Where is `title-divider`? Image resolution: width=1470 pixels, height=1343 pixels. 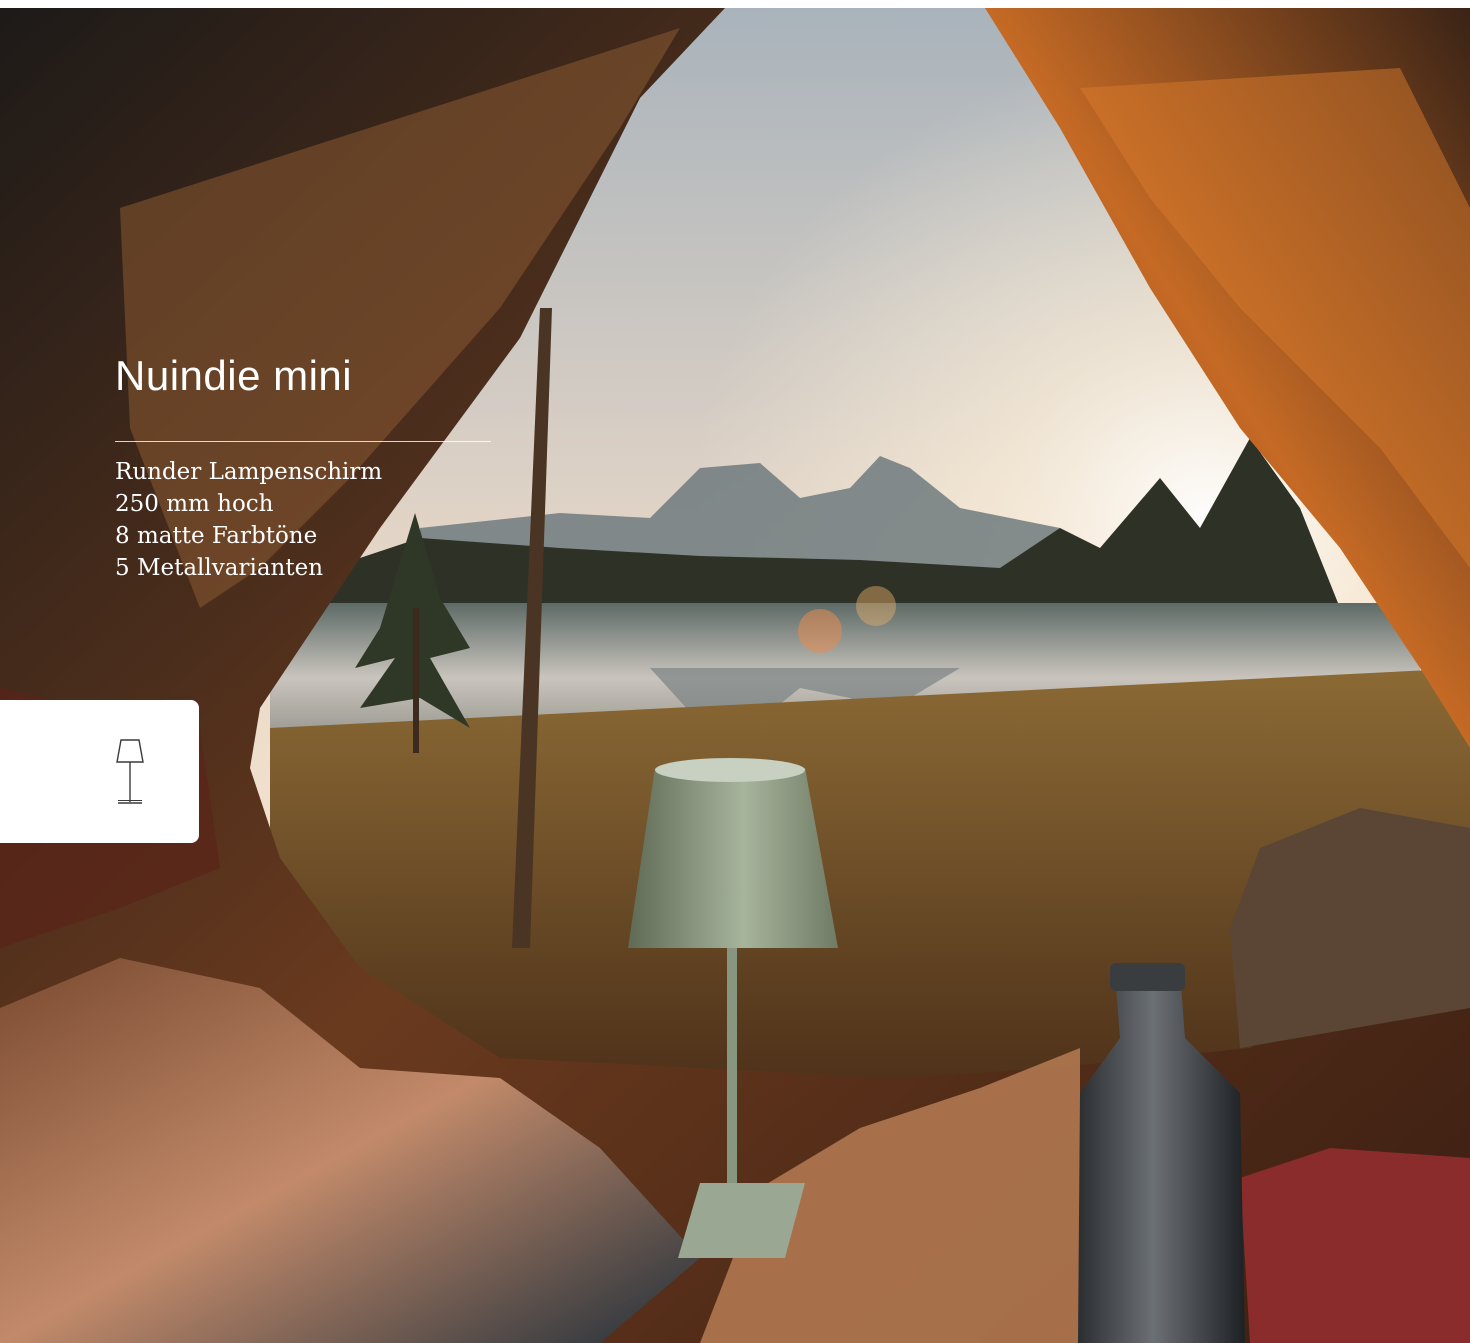 title-divider is located at coordinates (303, 441).